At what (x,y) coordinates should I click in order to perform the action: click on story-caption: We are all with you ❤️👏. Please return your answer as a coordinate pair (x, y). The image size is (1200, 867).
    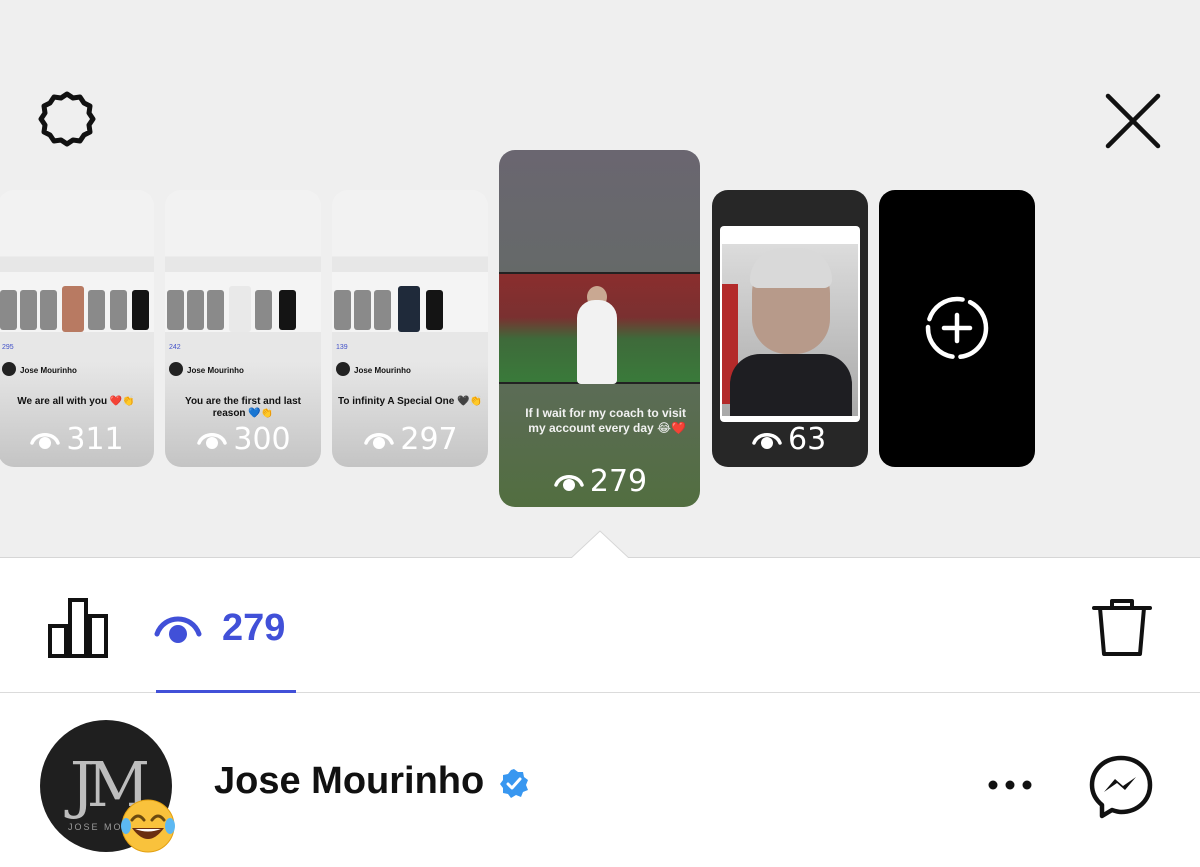
    Looking at the image, I should click on (76, 401).